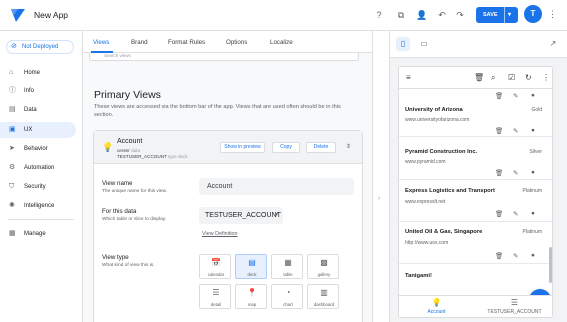  Describe the element at coordinates (242, 147) in the screenshot. I see `show-in-preview-button: Show in preview` at that location.